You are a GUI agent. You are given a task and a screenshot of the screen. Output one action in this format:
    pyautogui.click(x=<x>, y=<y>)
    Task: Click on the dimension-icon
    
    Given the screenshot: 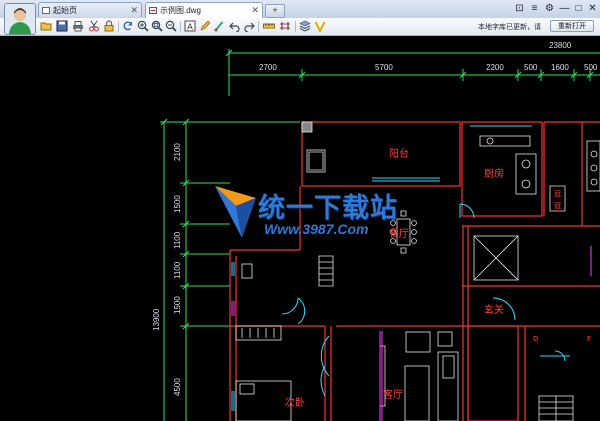 What is the action you would take?
    pyautogui.click(x=285, y=26)
    